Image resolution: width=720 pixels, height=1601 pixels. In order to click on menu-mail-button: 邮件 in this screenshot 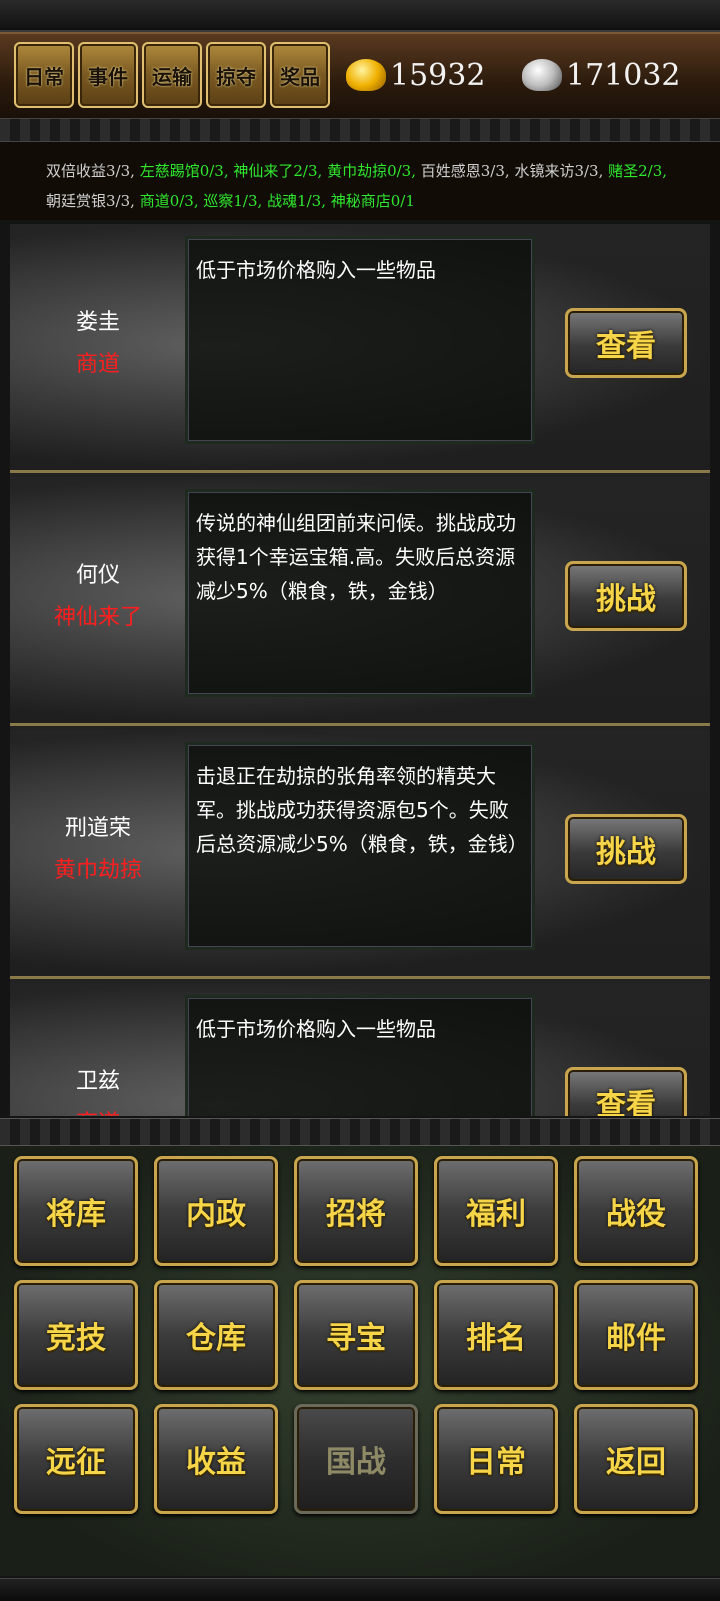, I will do `click(636, 1335)`.